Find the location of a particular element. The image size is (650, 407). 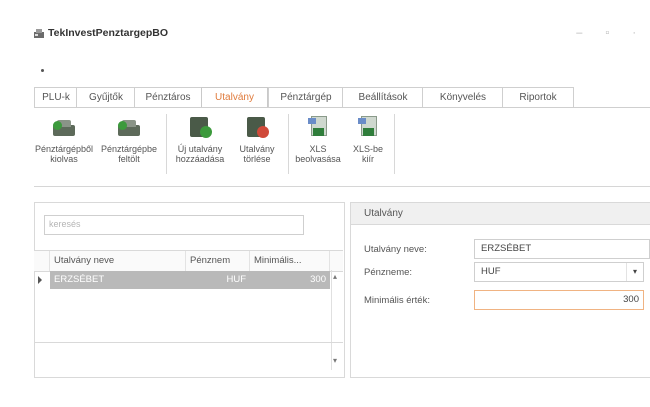

detail-title: Utalvány is located at coordinates (383, 213).